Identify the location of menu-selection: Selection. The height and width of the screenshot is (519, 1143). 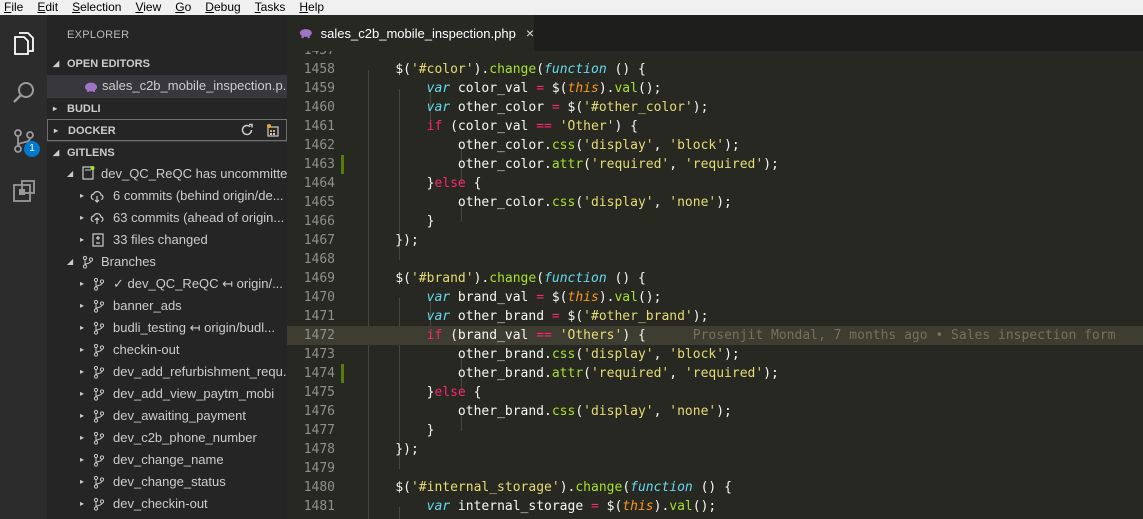
(96, 7).